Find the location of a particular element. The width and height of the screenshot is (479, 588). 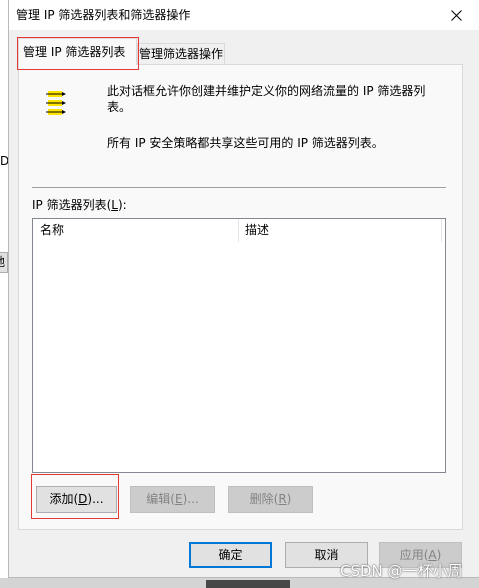

access-key: A is located at coordinates (432, 555).